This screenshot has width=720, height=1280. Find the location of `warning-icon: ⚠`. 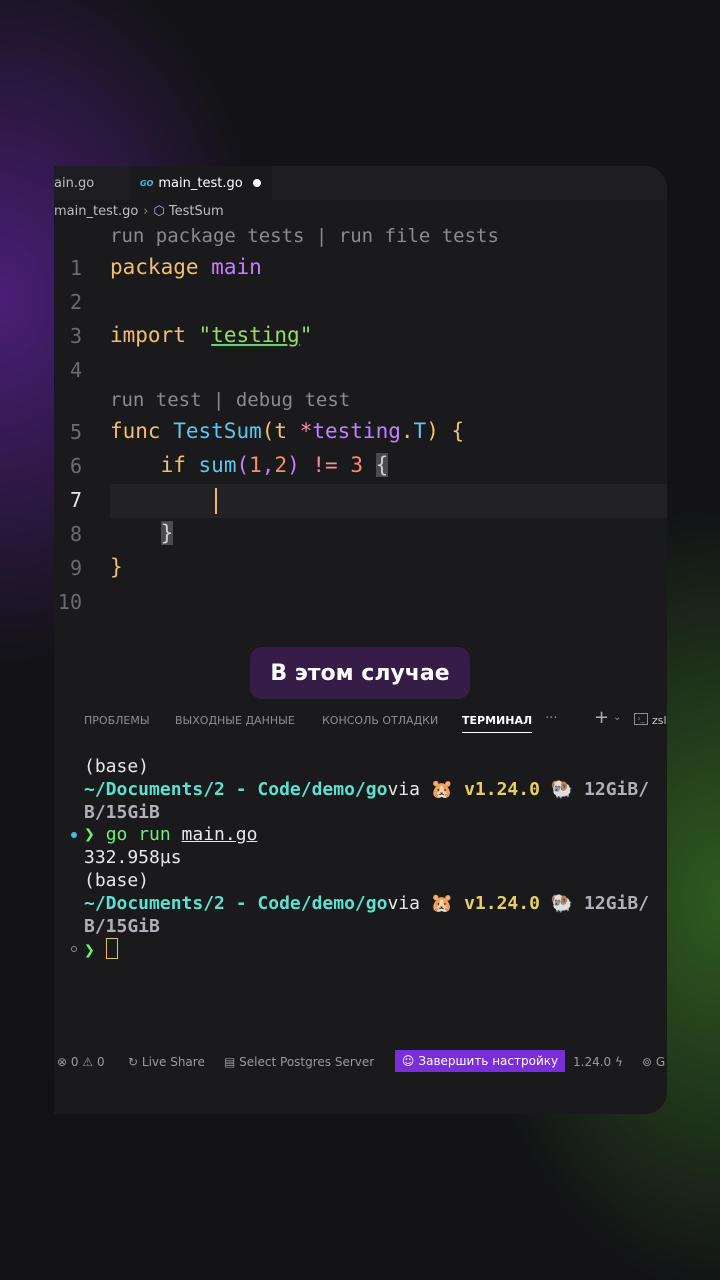

warning-icon: ⚠ is located at coordinates (88, 1062).